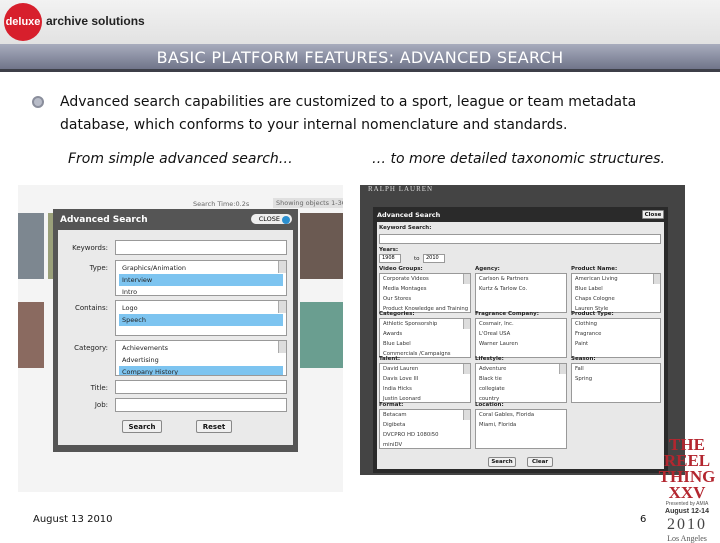 This screenshot has height=543, width=720. Describe the element at coordinates (201, 405) in the screenshot. I see `job-input` at that location.